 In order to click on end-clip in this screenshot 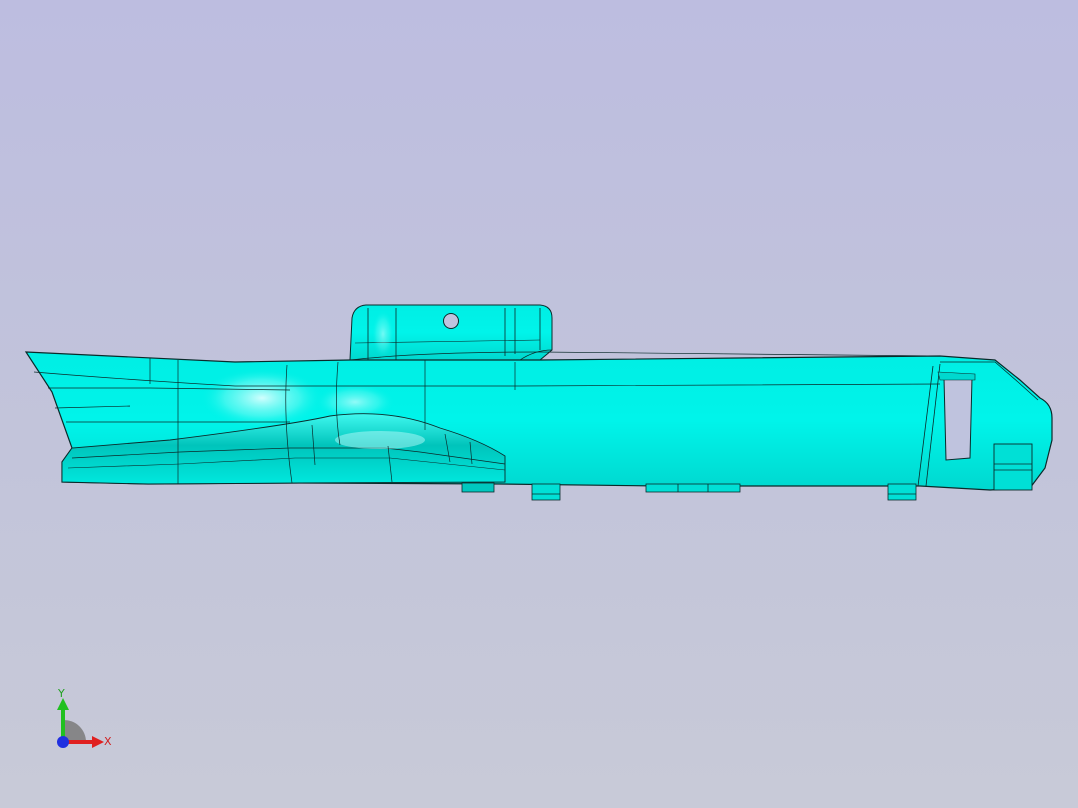, I will do `click(1013, 467)`.